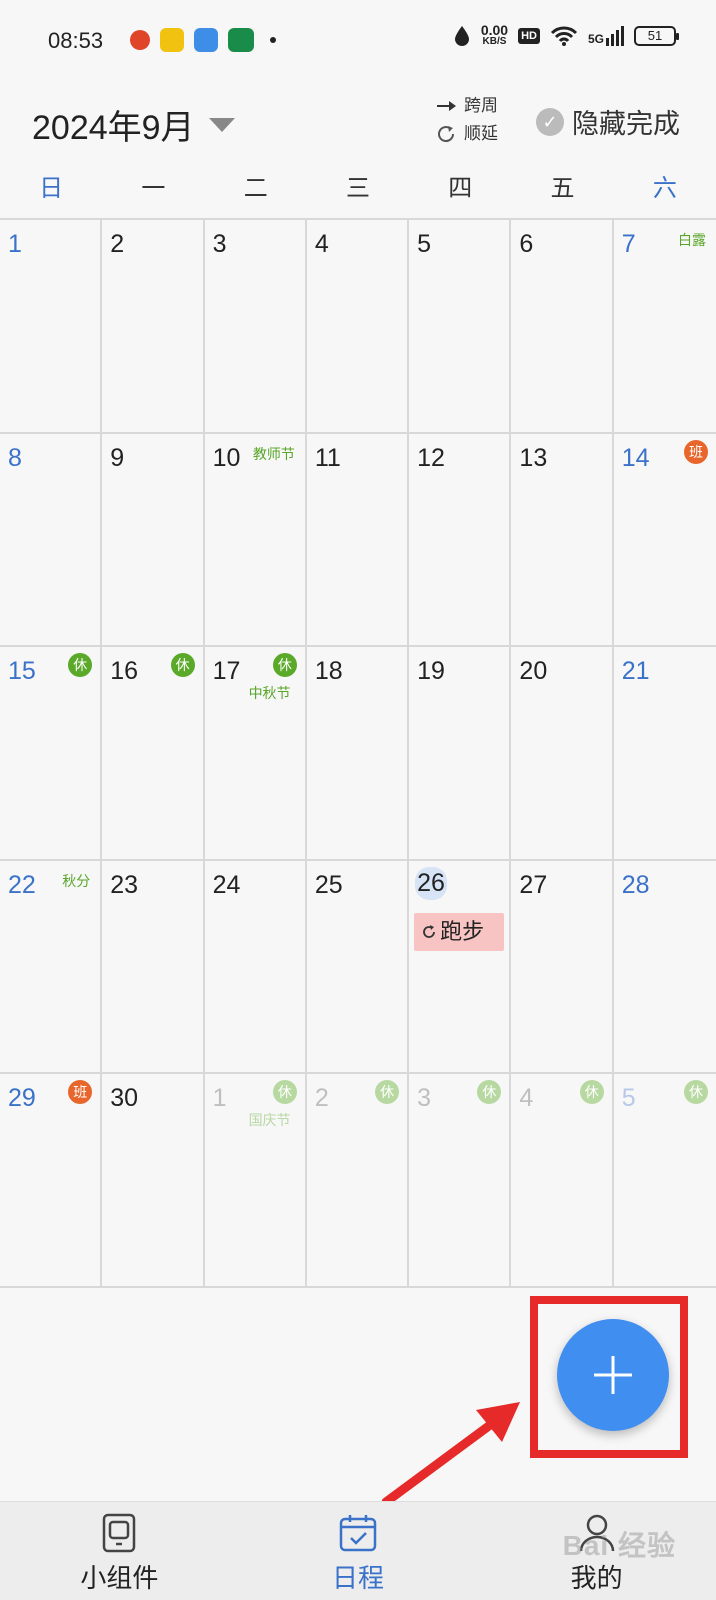  I want to click on event-title: 跑步, so click(462, 931).